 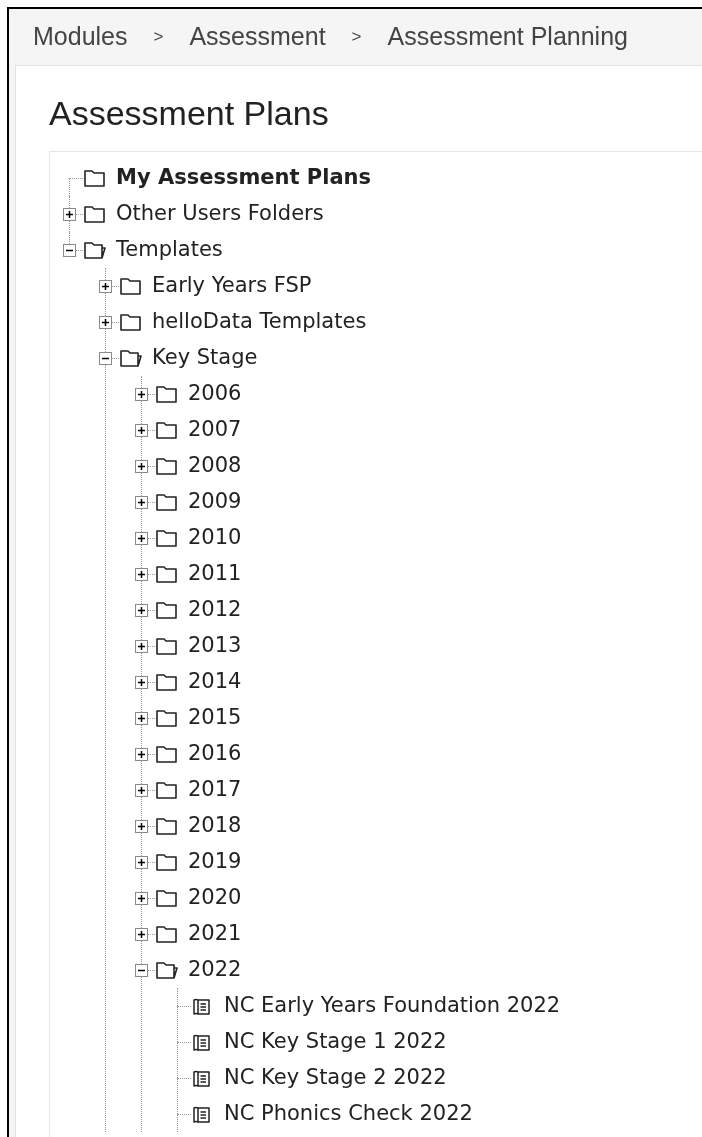 I want to click on breadcrumb-link: Assessment Planning, so click(x=507, y=37).